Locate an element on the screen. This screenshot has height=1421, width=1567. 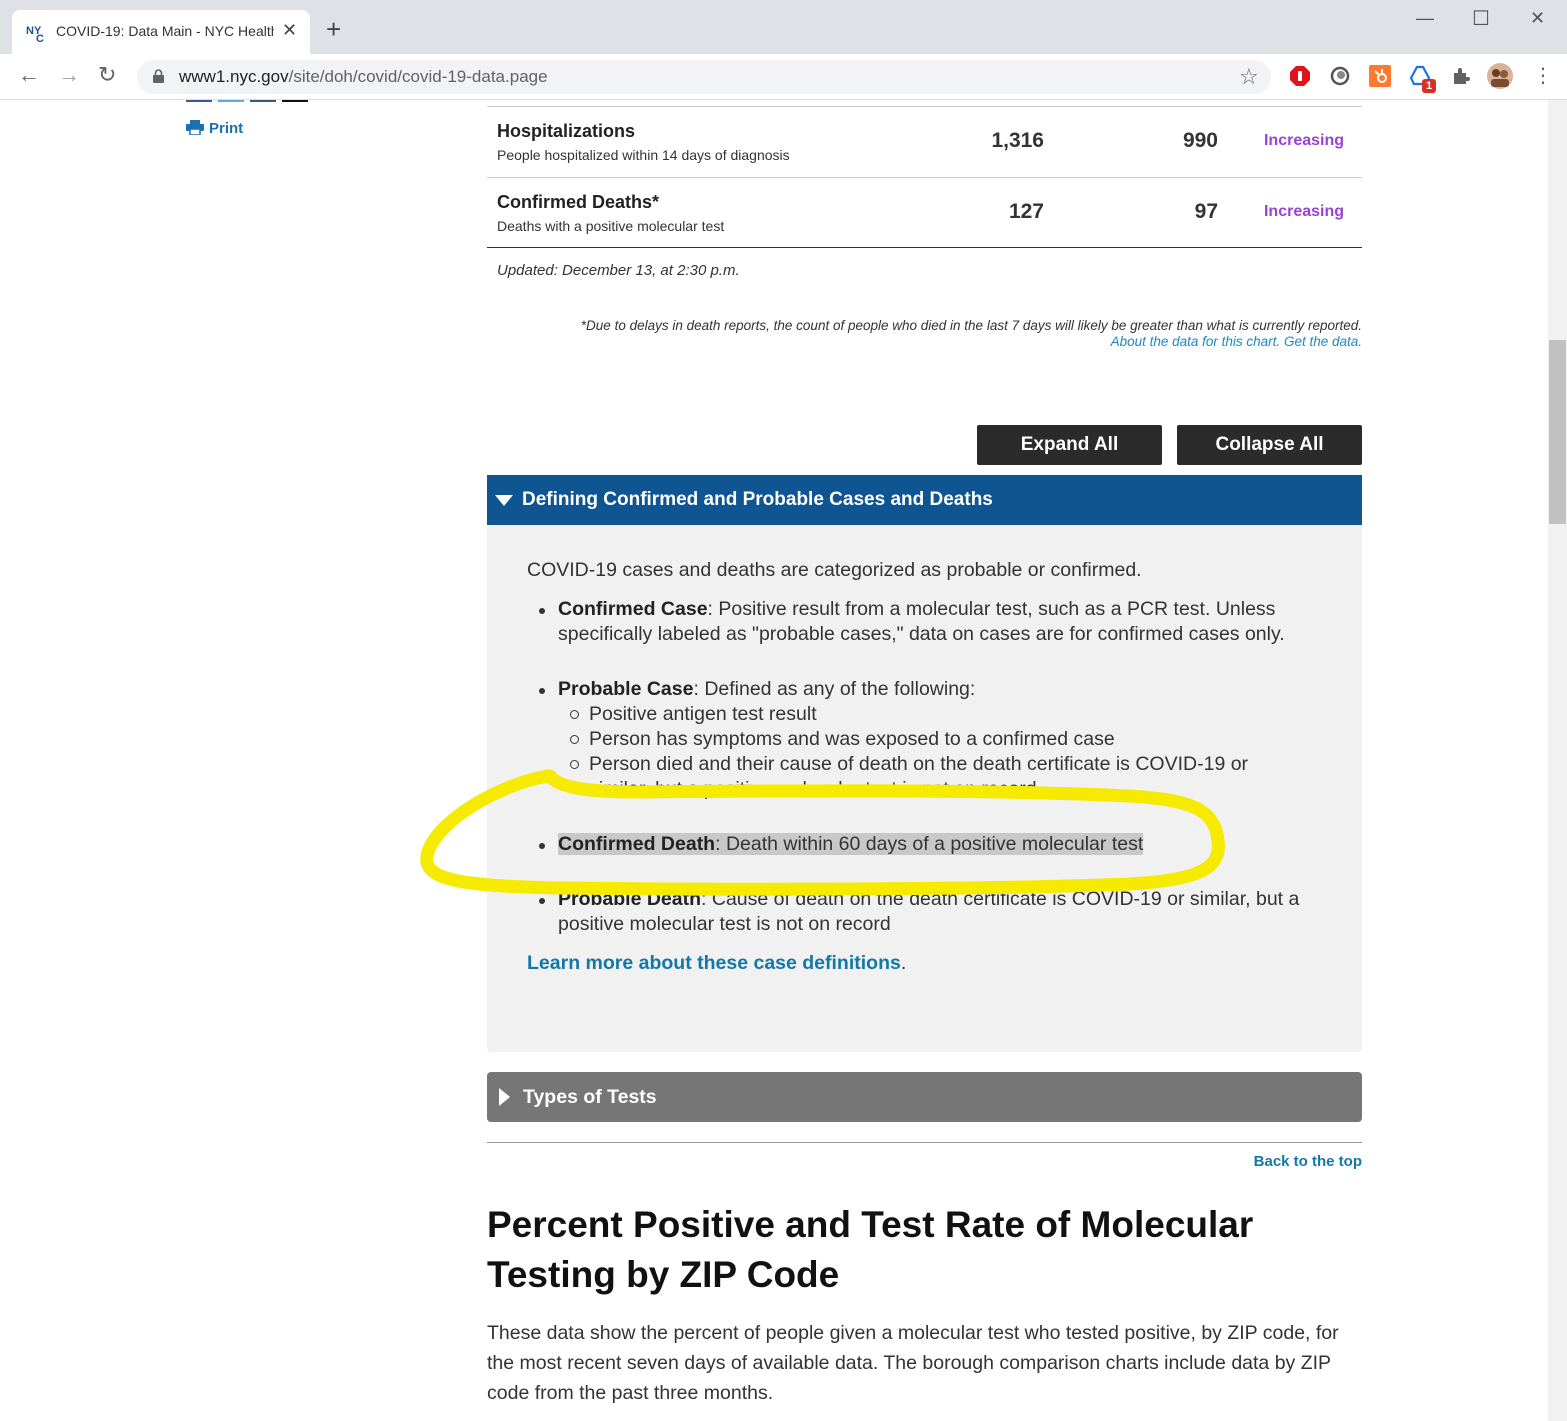
back-icon: ← is located at coordinates (29, 75).